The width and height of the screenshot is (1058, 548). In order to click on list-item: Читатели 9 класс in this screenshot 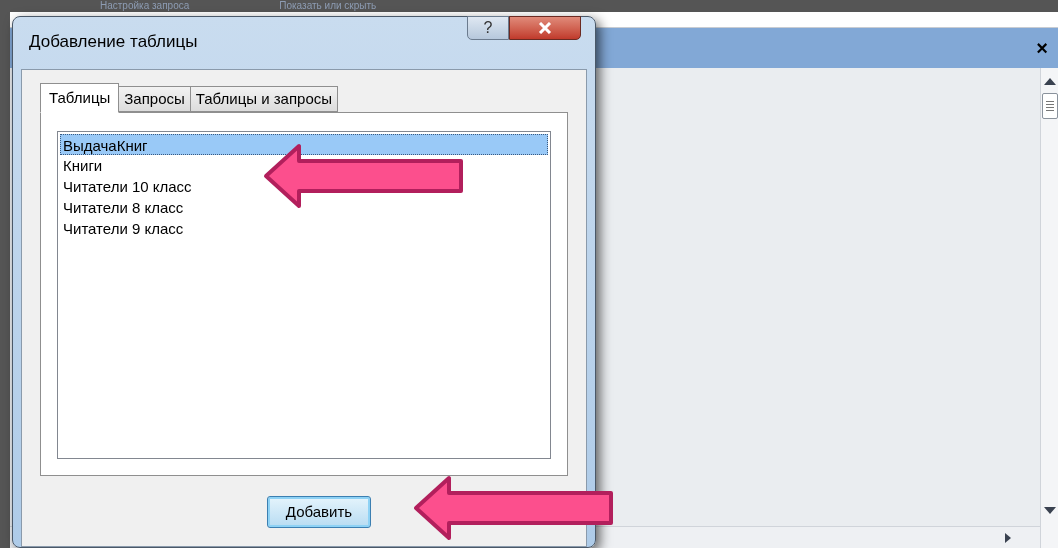, I will do `click(304, 228)`.